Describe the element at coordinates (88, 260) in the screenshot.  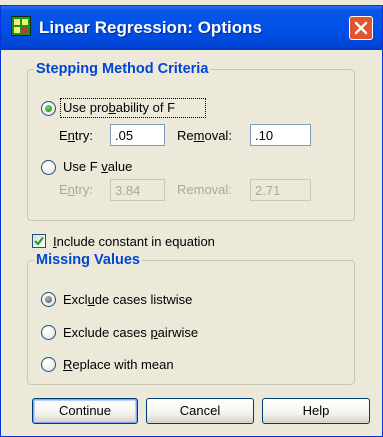
I see `missing-values-title: Missing Values` at that location.